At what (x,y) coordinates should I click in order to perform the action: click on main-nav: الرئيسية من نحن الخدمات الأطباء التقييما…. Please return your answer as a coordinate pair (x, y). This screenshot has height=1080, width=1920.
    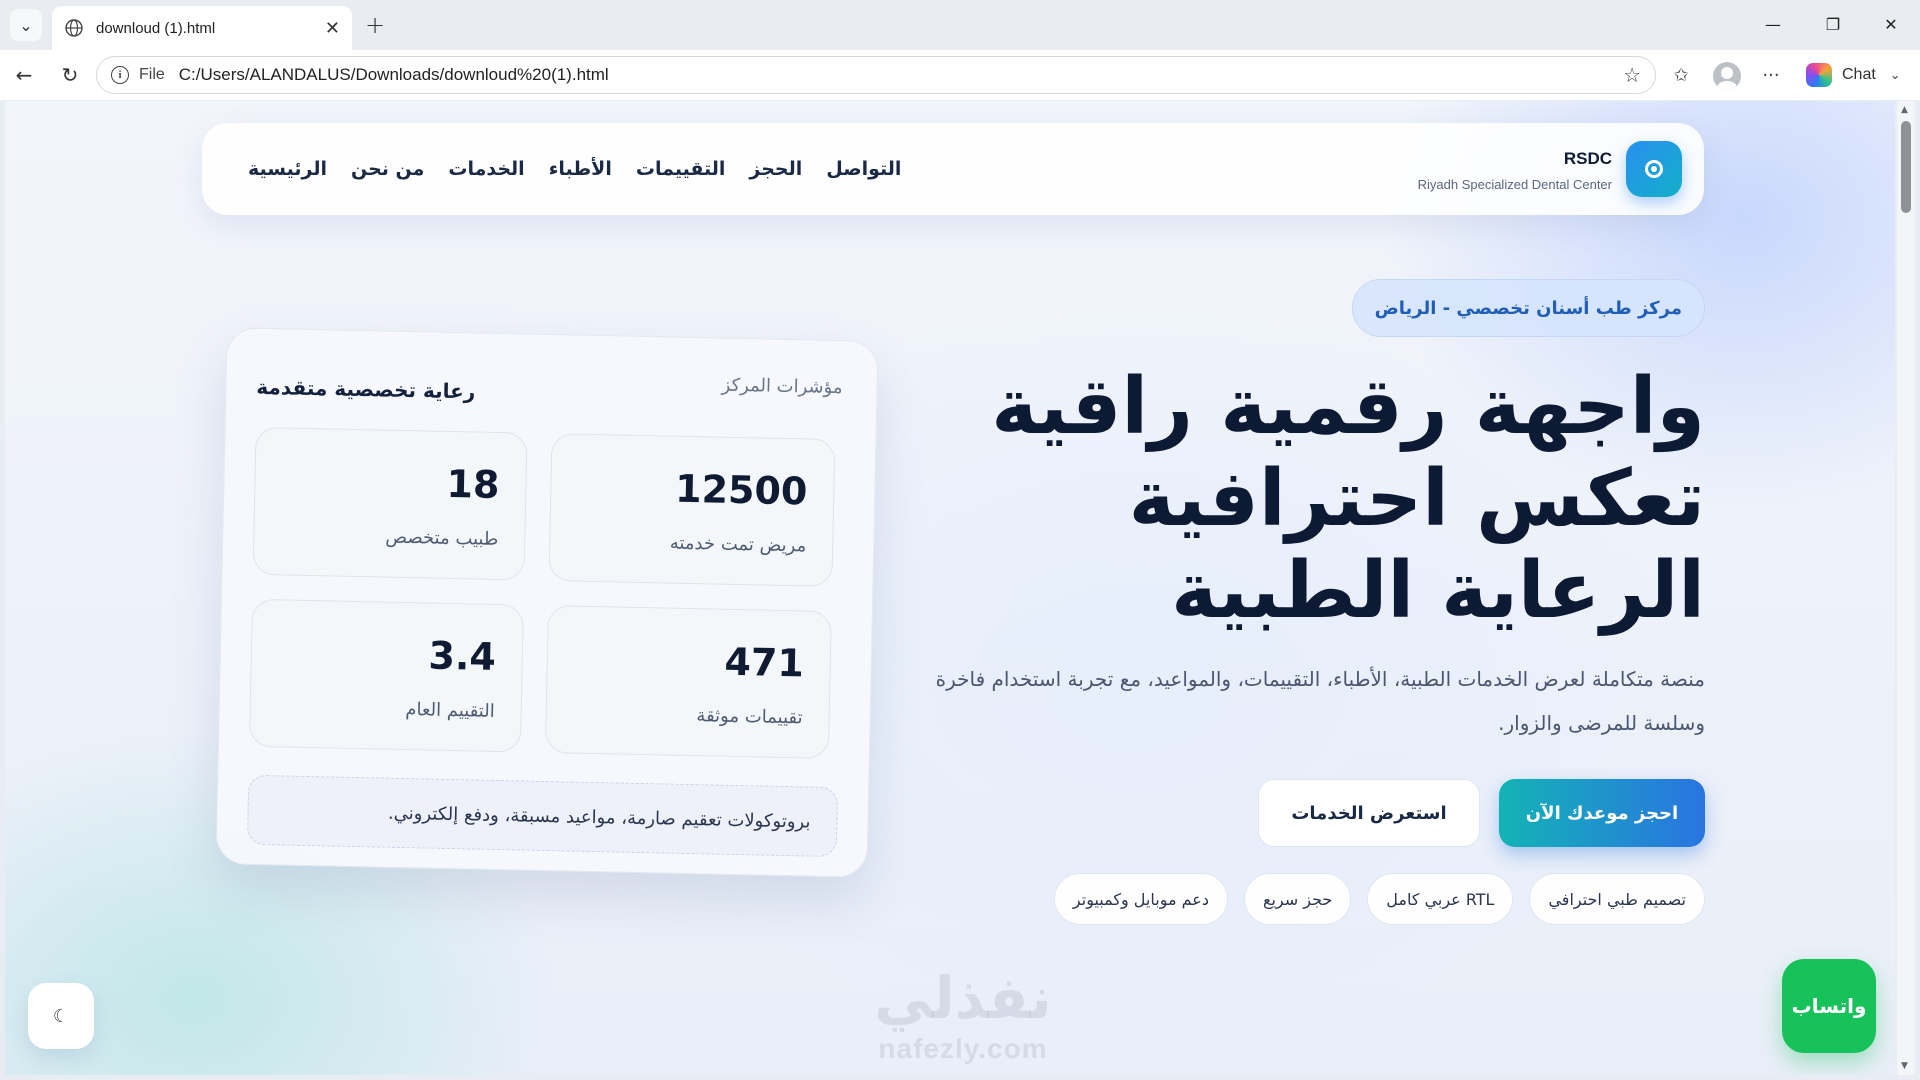
    Looking at the image, I should click on (562, 169).